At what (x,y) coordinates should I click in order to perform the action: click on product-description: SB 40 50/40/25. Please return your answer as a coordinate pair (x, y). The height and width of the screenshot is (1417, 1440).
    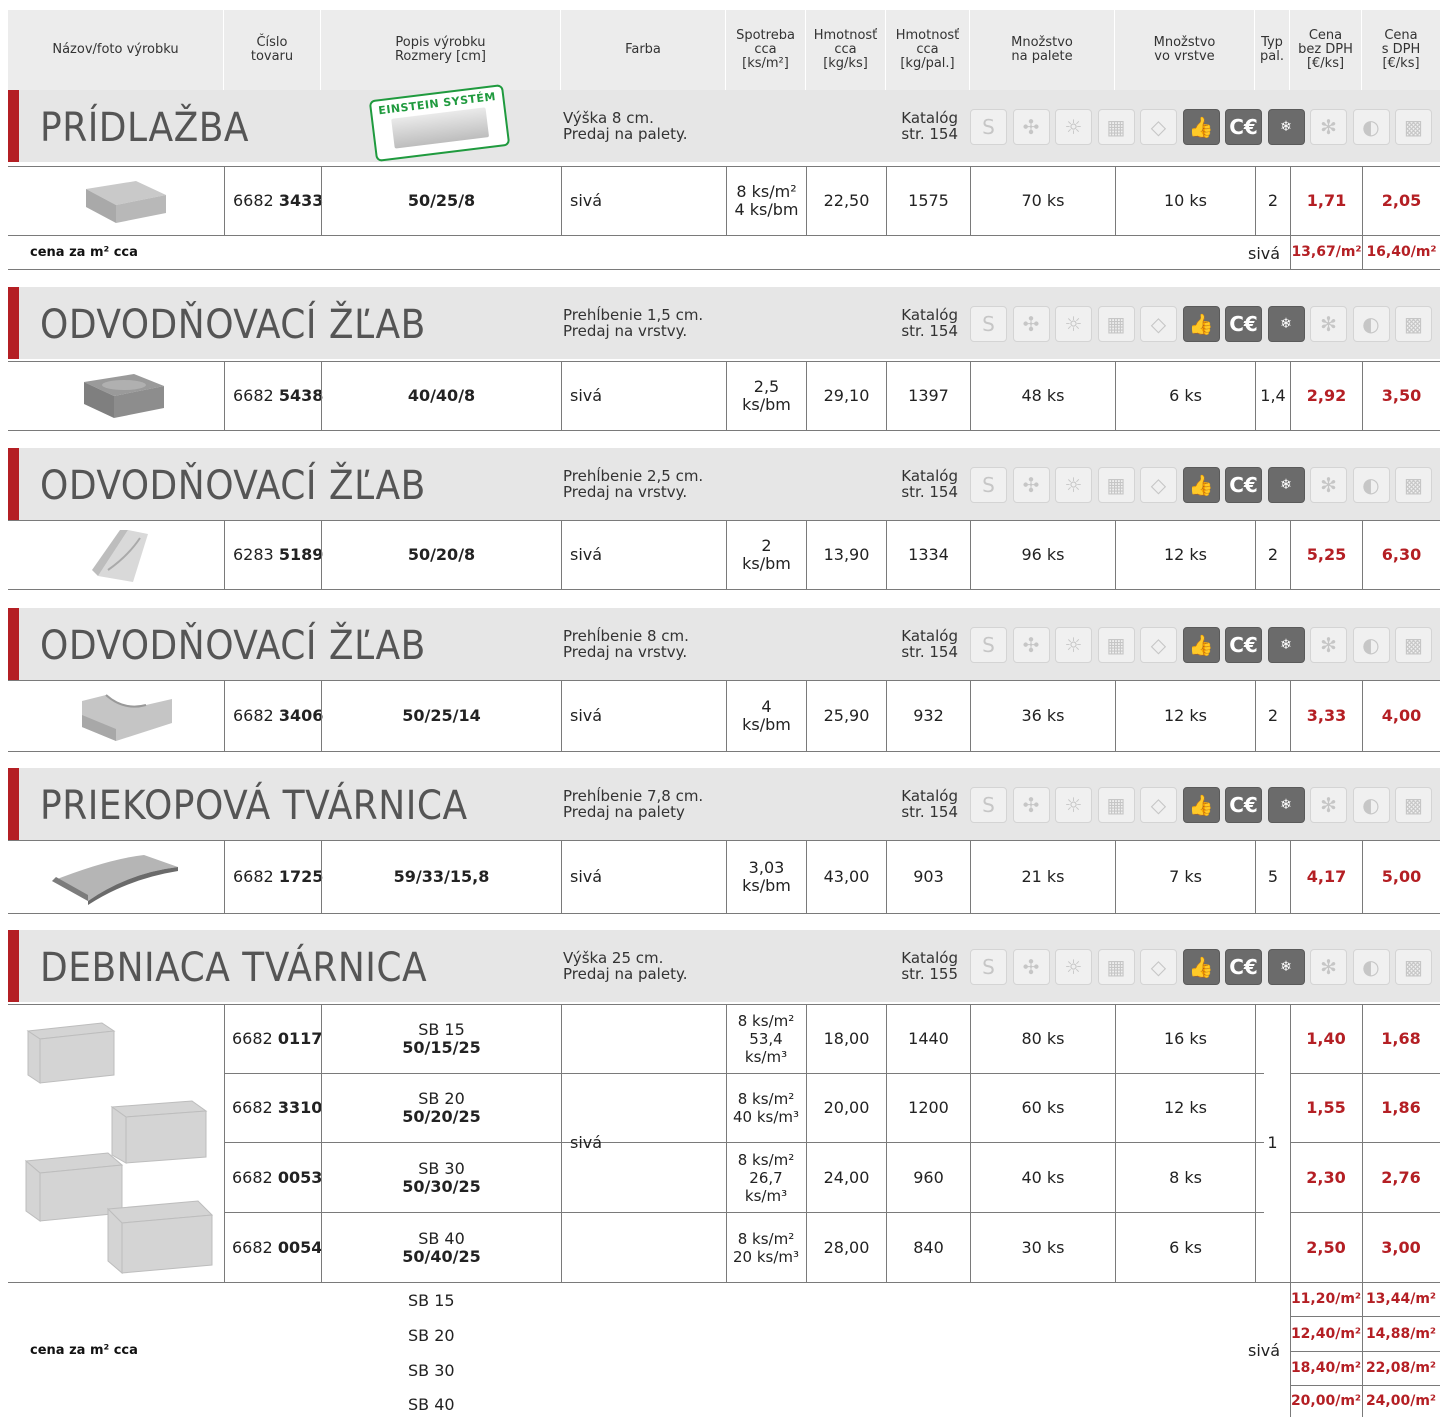
    Looking at the image, I should click on (441, 1248).